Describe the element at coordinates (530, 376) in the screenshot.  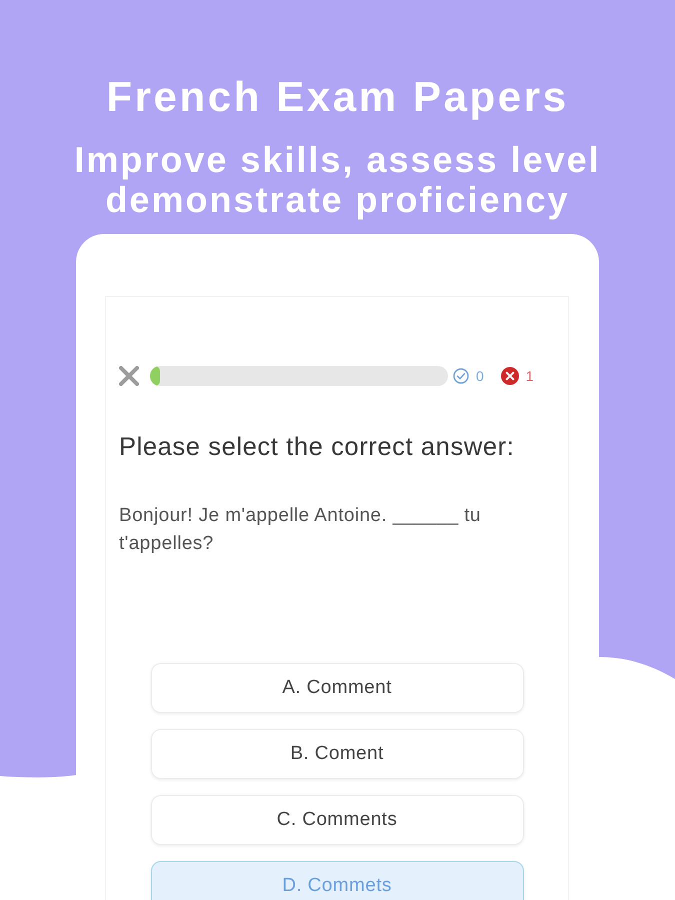
I see `wrong-count: 1` at that location.